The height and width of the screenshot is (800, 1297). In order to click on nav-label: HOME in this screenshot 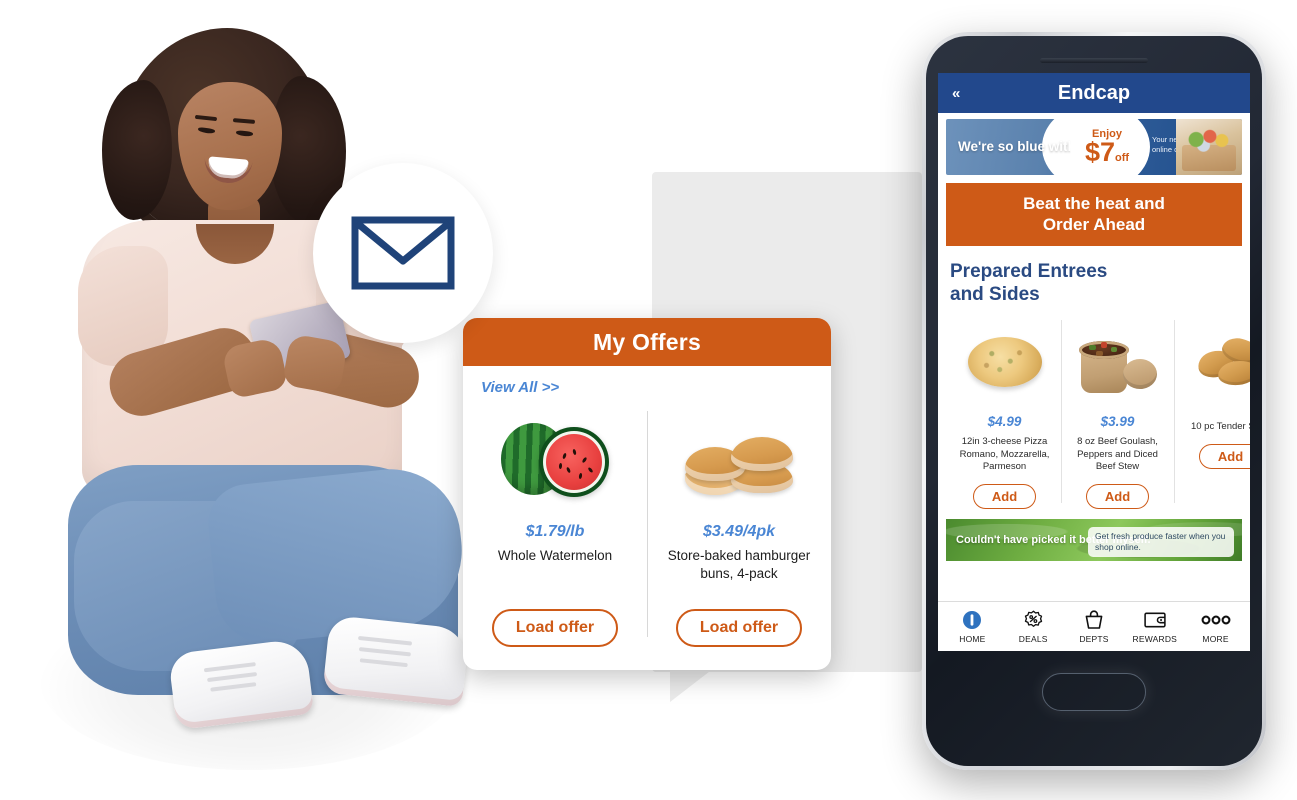, I will do `click(972, 639)`.